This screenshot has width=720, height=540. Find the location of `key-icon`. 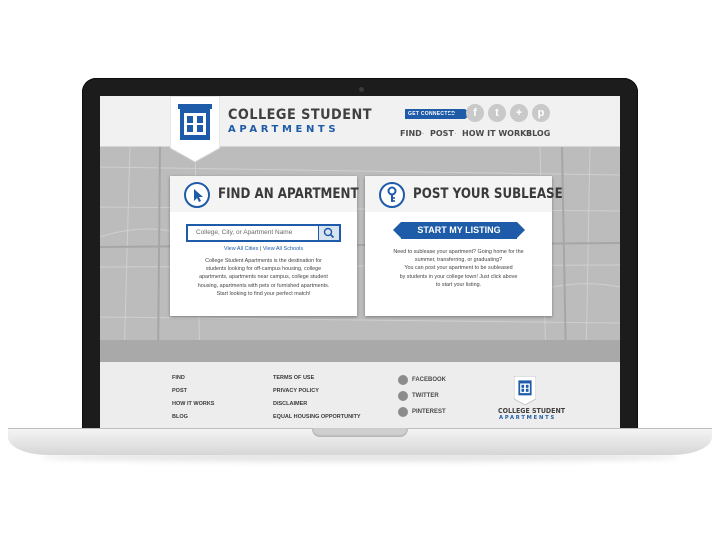

key-icon is located at coordinates (392, 195).